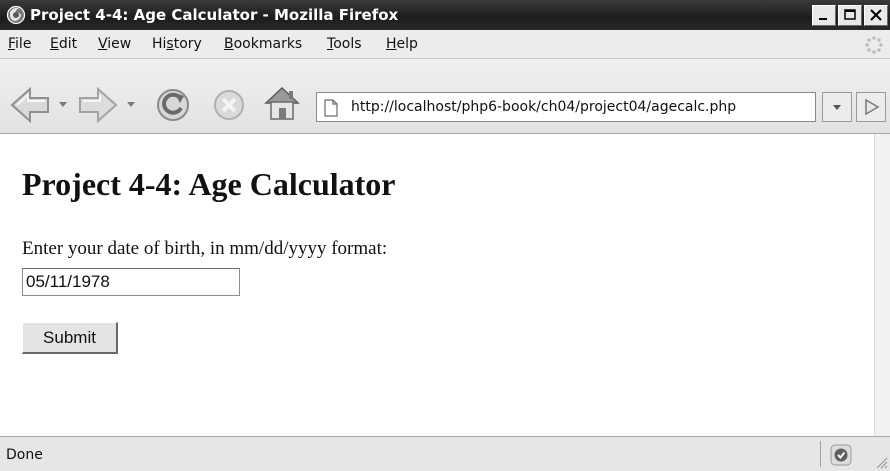 The width and height of the screenshot is (890, 471). I want to click on back-icon, so click(30, 105).